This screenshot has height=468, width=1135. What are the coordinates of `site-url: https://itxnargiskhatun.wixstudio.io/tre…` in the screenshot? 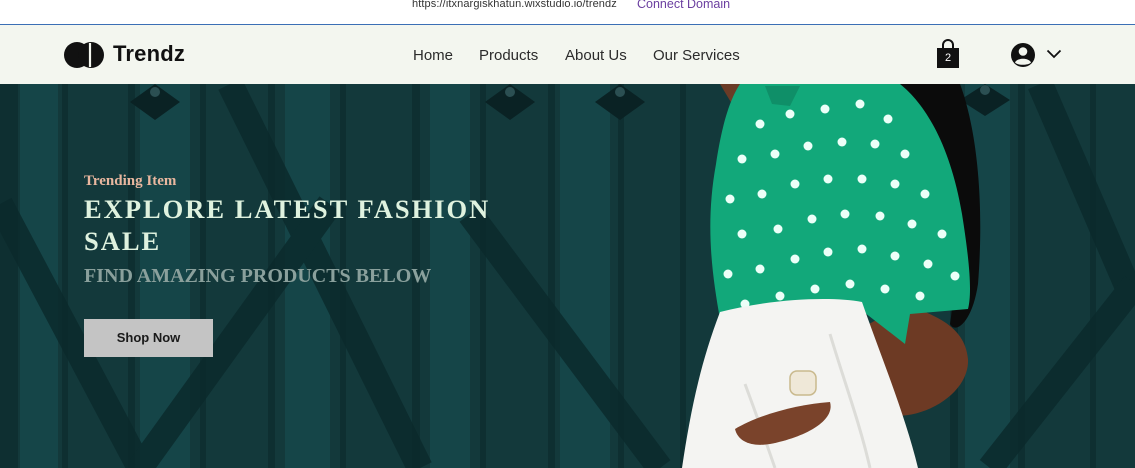 It's located at (514, 5).